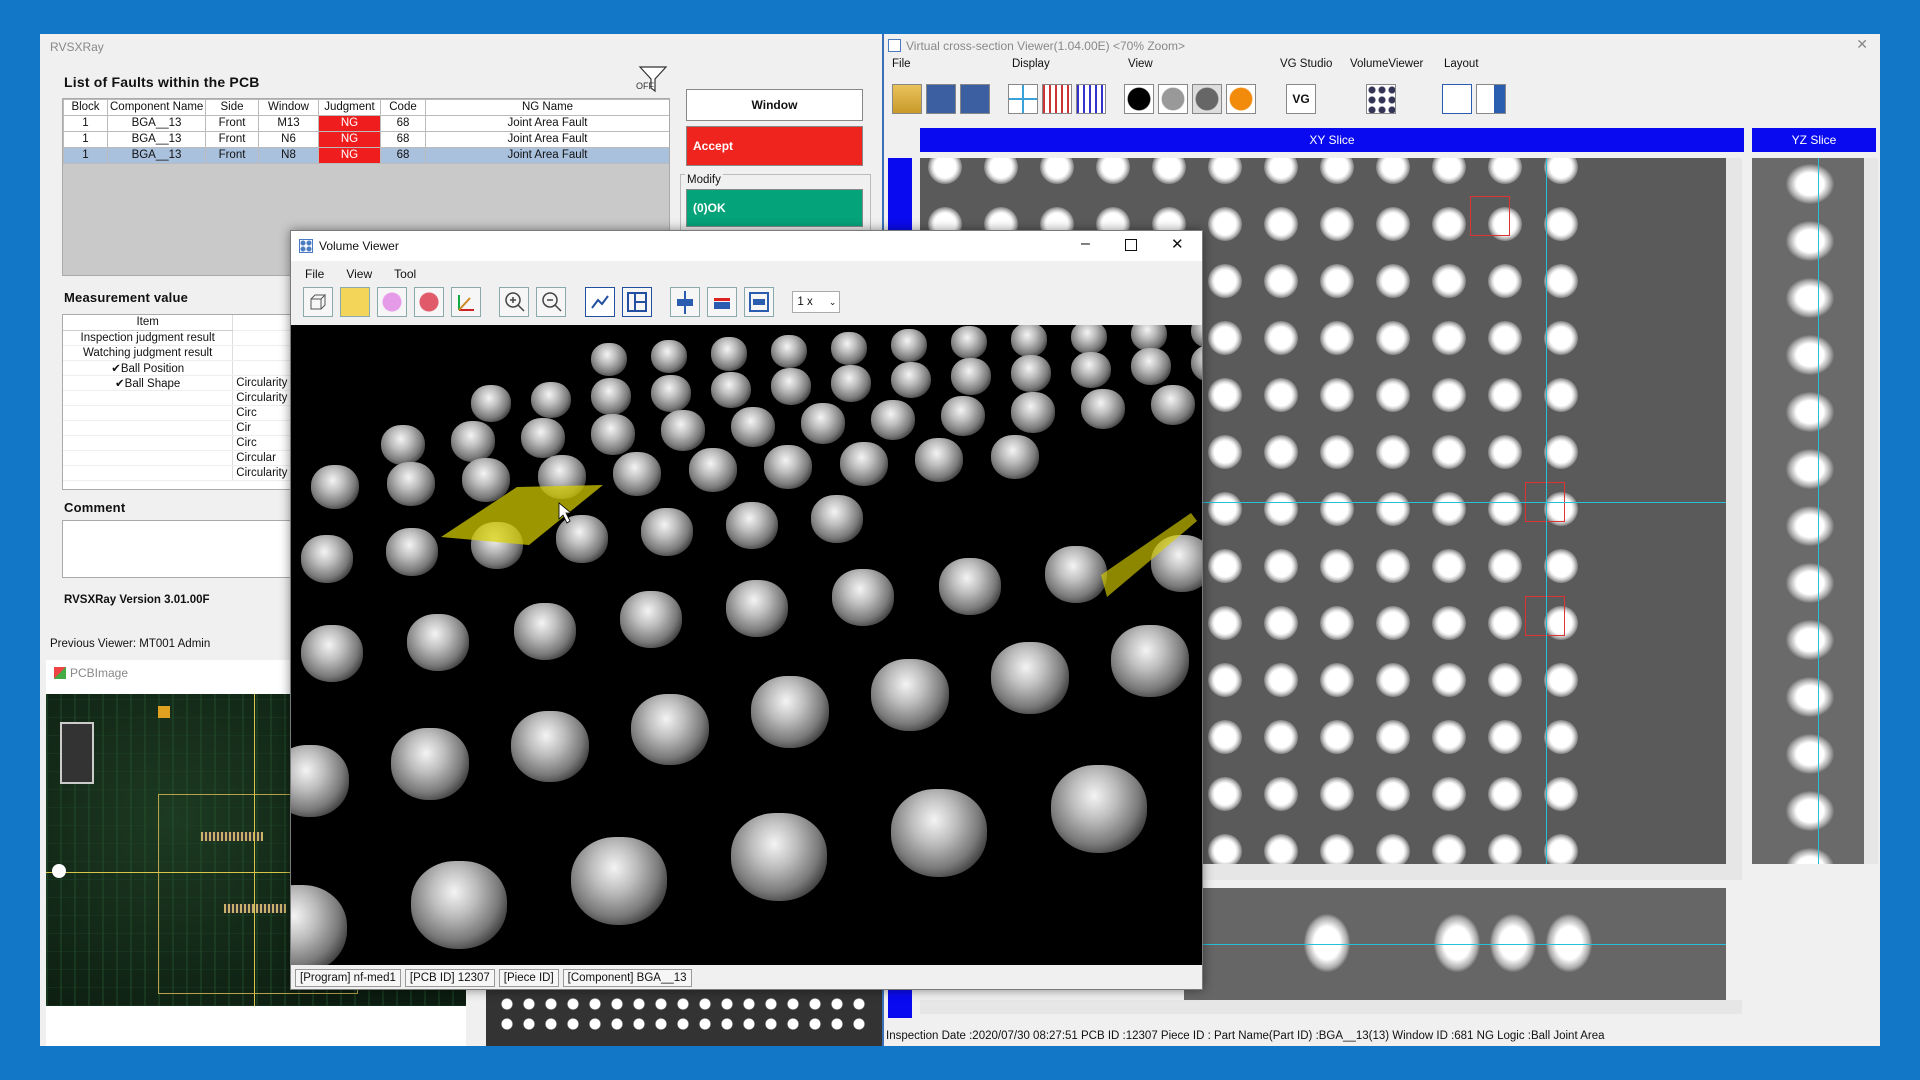 The height and width of the screenshot is (1080, 1920). Describe the element at coordinates (99, 673) in the screenshot. I see `pcb-title-text: PCBImage` at that location.